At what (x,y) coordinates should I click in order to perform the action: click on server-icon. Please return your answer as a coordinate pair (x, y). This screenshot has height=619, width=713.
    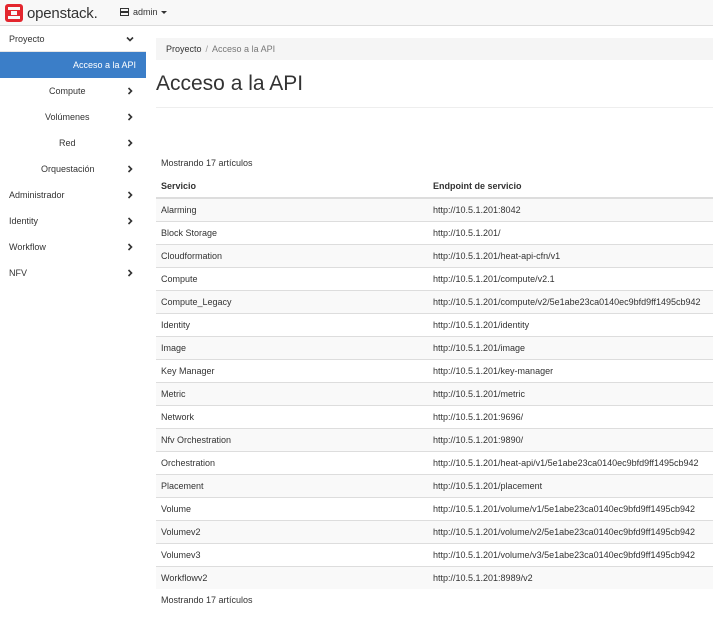
    Looking at the image, I should click on (124, 12).